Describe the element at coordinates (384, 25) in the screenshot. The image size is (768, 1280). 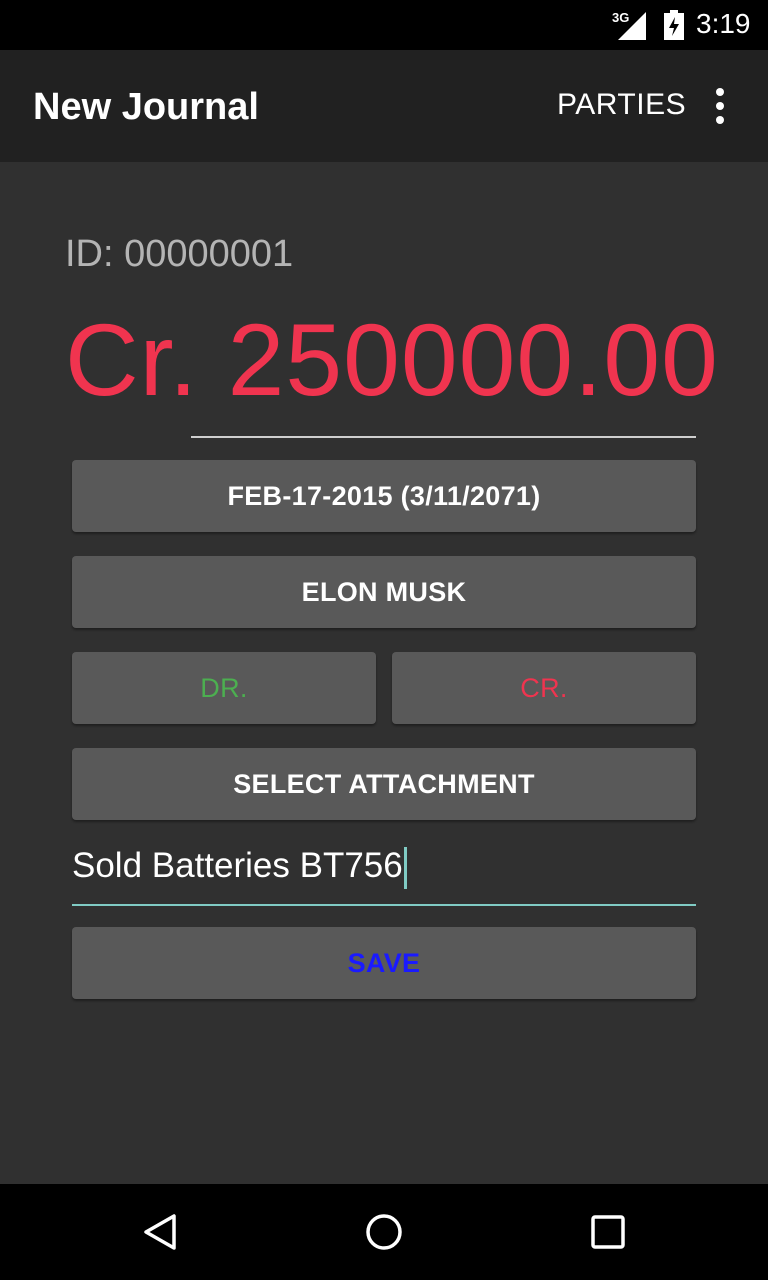
I see `status-bar: 3G 3:19` at that location.